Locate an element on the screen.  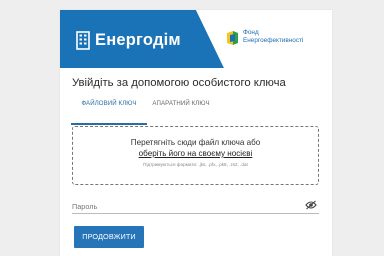
tab-hardware-key: АПАРАТНИЙ КЛЮЧ is located at coordinates (181, 110).